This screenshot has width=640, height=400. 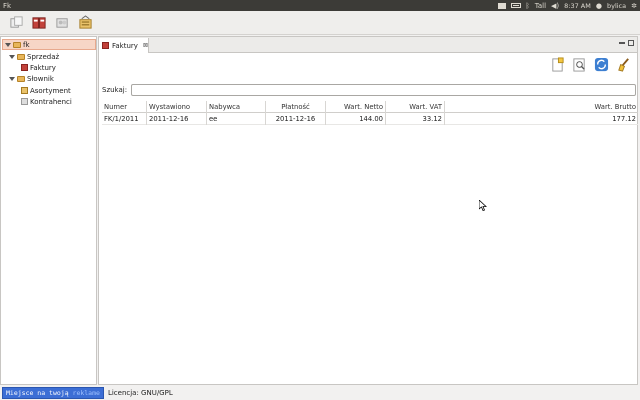 What do you see at coordinates (616, 6) in the screenshot?
I see `user-name: bylica` at bounding box center [616, 6].